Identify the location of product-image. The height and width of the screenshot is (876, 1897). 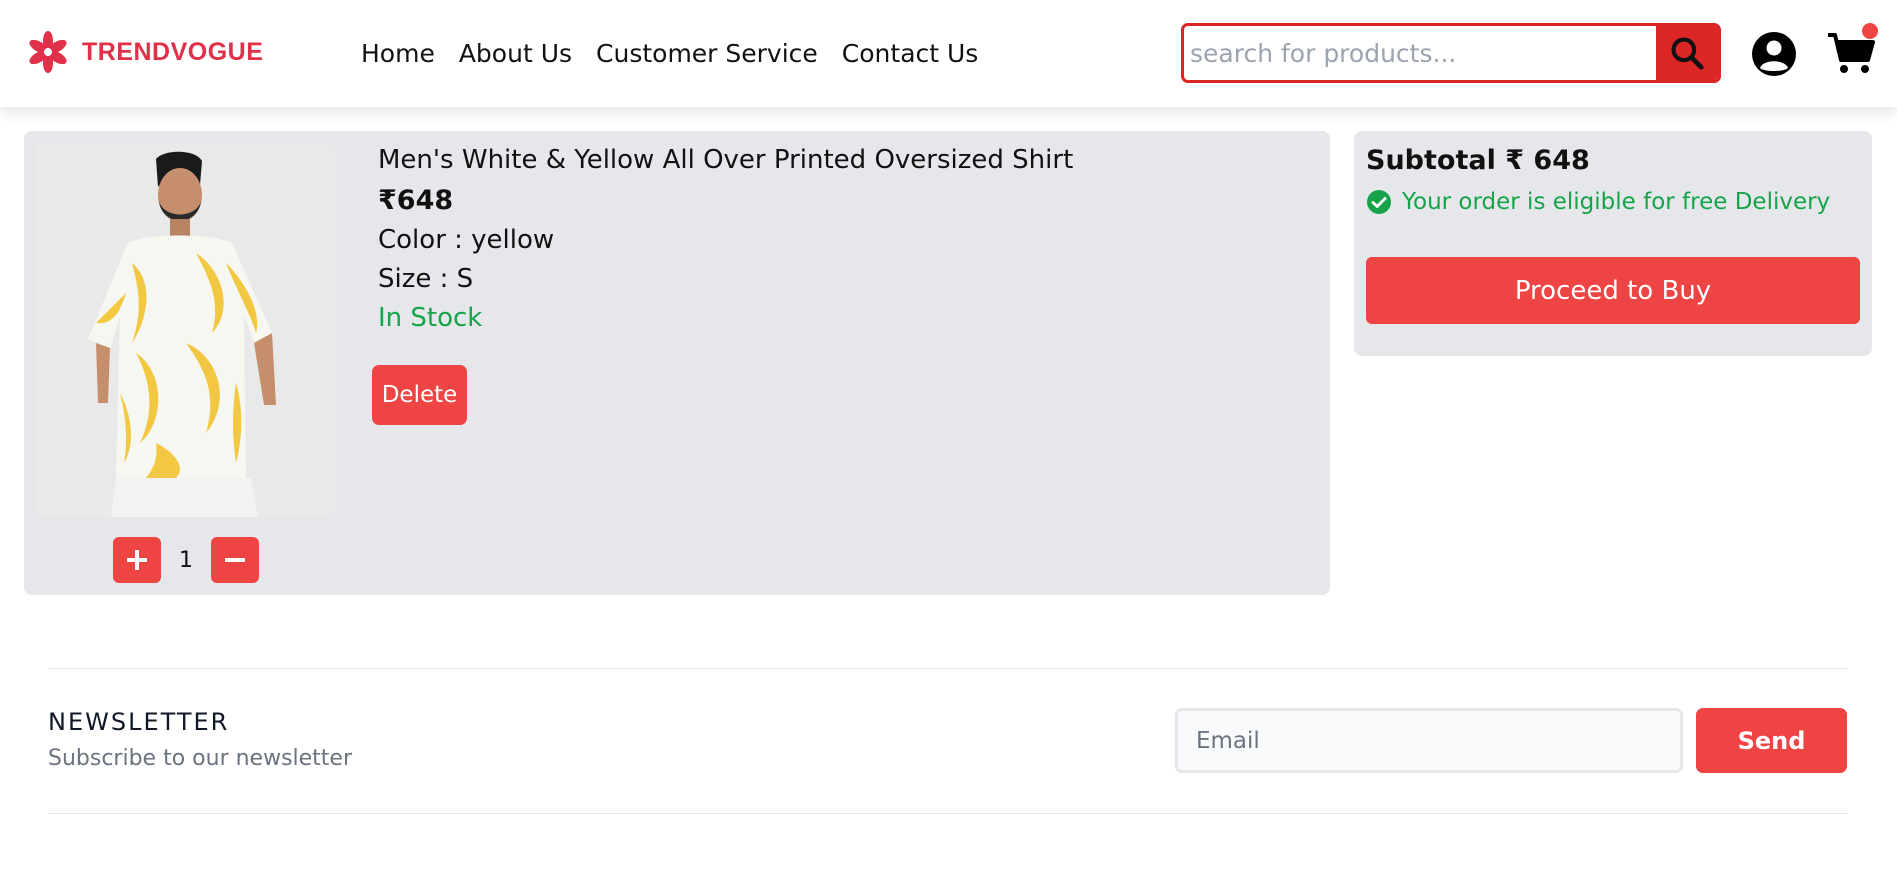
(185, 330).